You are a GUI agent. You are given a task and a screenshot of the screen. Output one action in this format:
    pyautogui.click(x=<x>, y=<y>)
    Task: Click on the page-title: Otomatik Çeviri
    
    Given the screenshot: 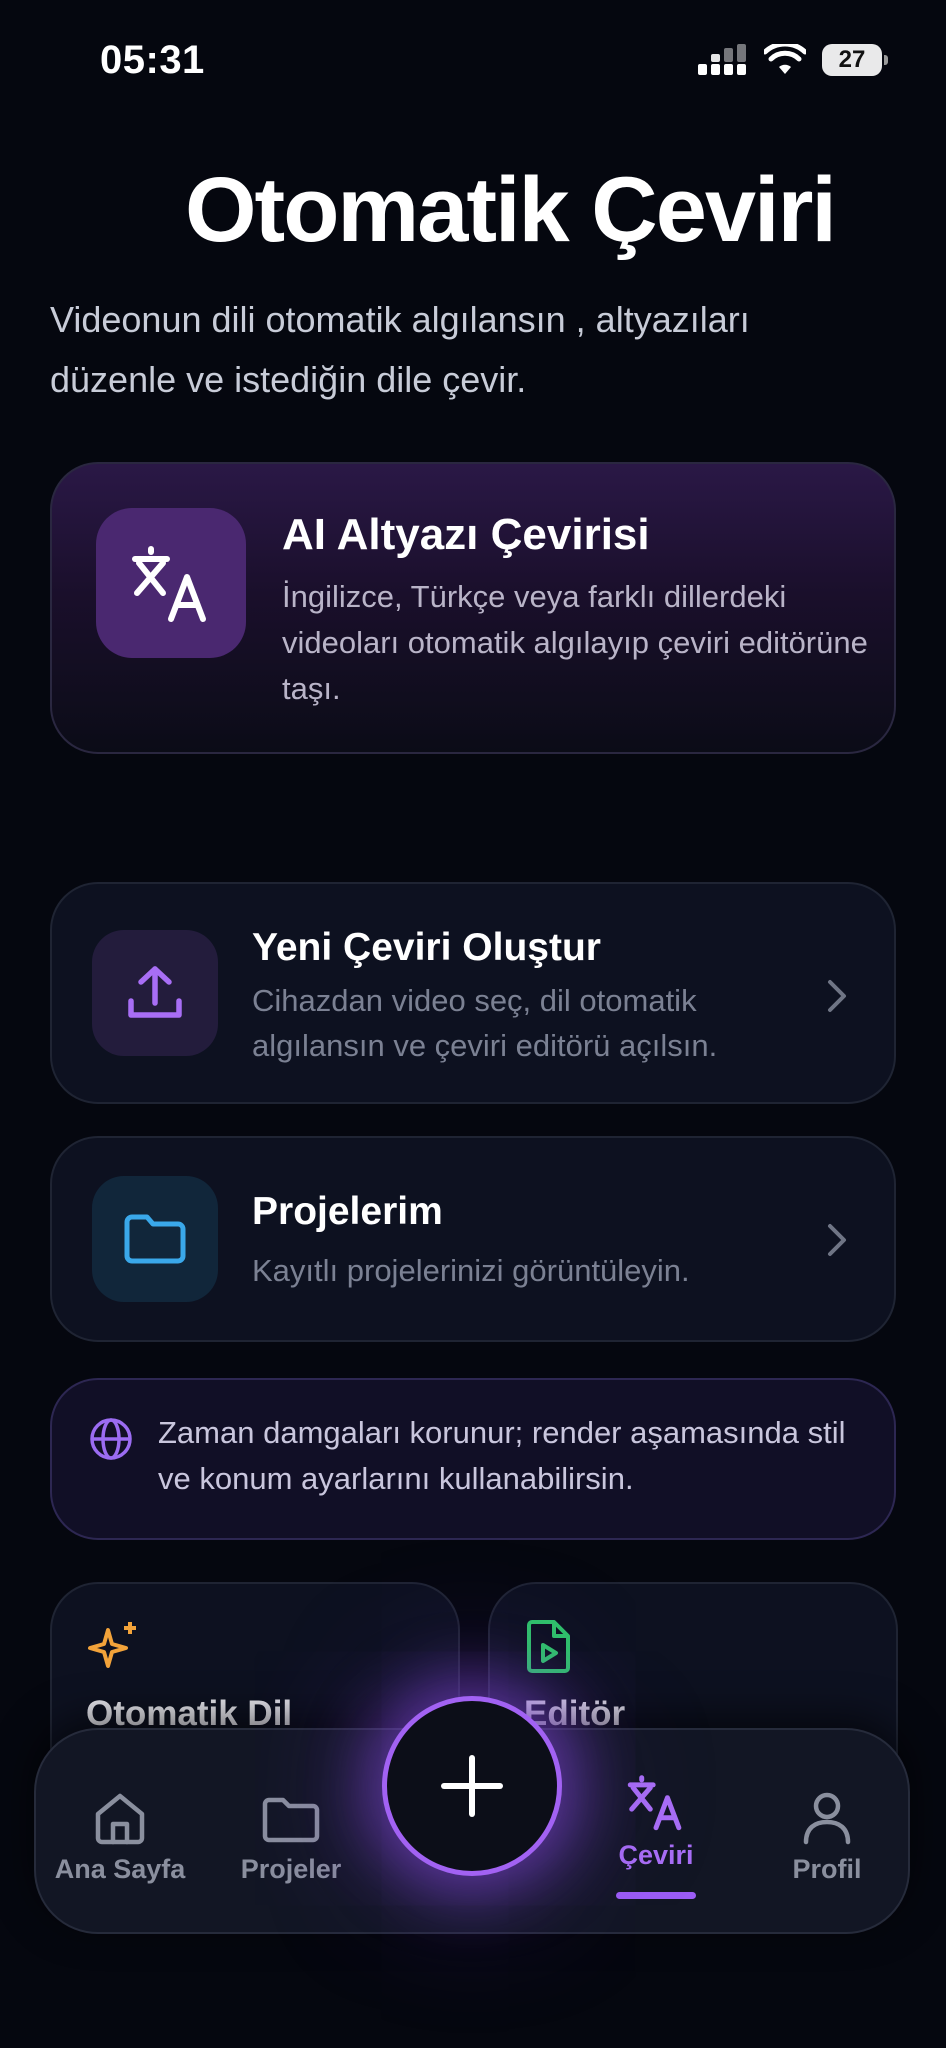 What is the action you would take?
    pyautogui.click(x=511, y=210)
    